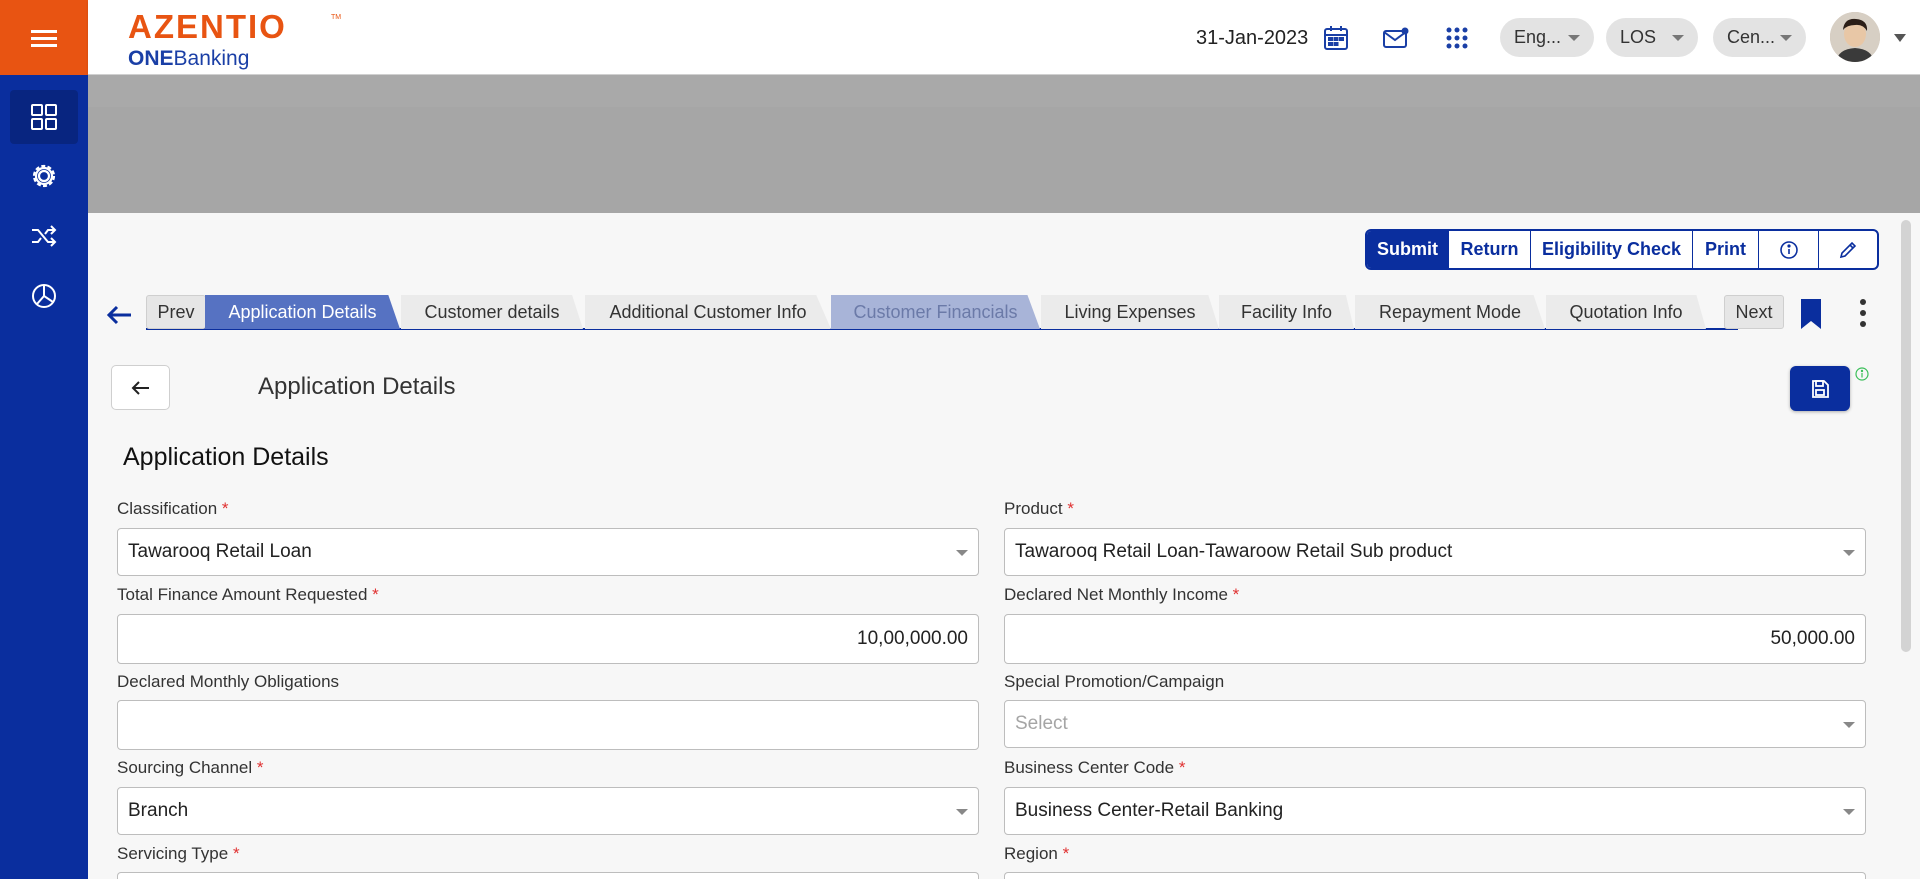  I want to click on calendar-icon, so click(1336, 38).